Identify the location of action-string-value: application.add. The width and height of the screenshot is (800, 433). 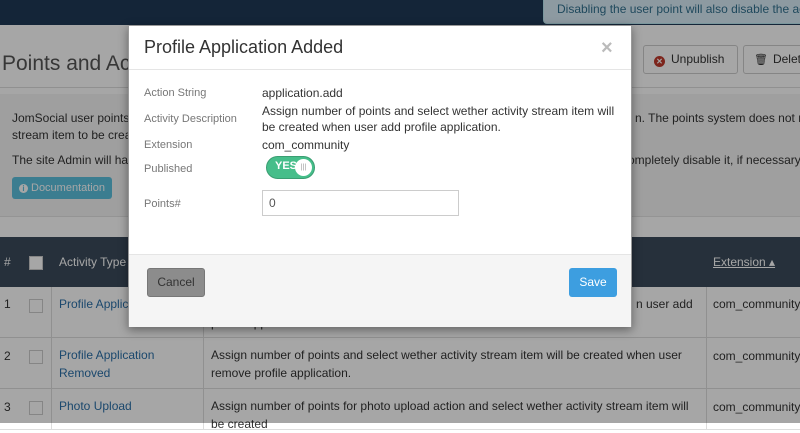
(302, 93).